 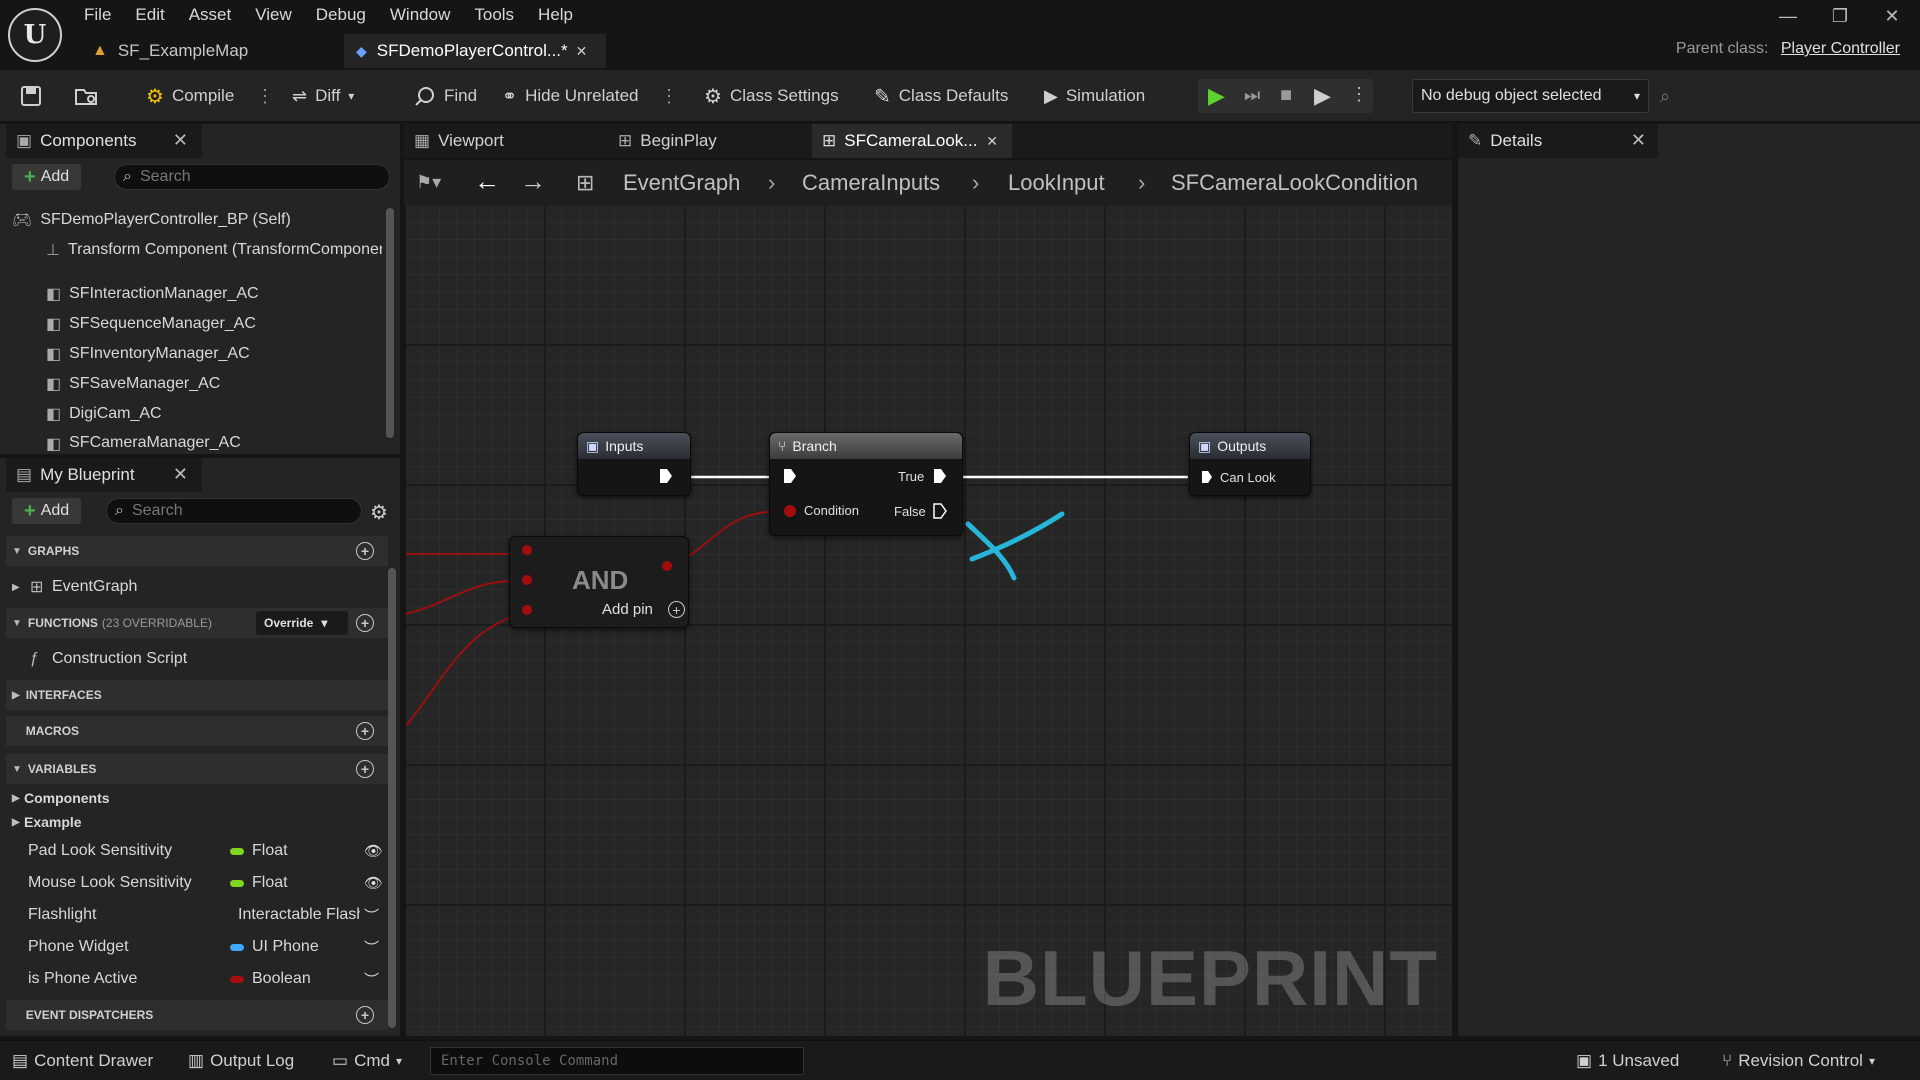 I want to click on section-graphs: ▼ GRAPHS +, so click(x=197, y=551).